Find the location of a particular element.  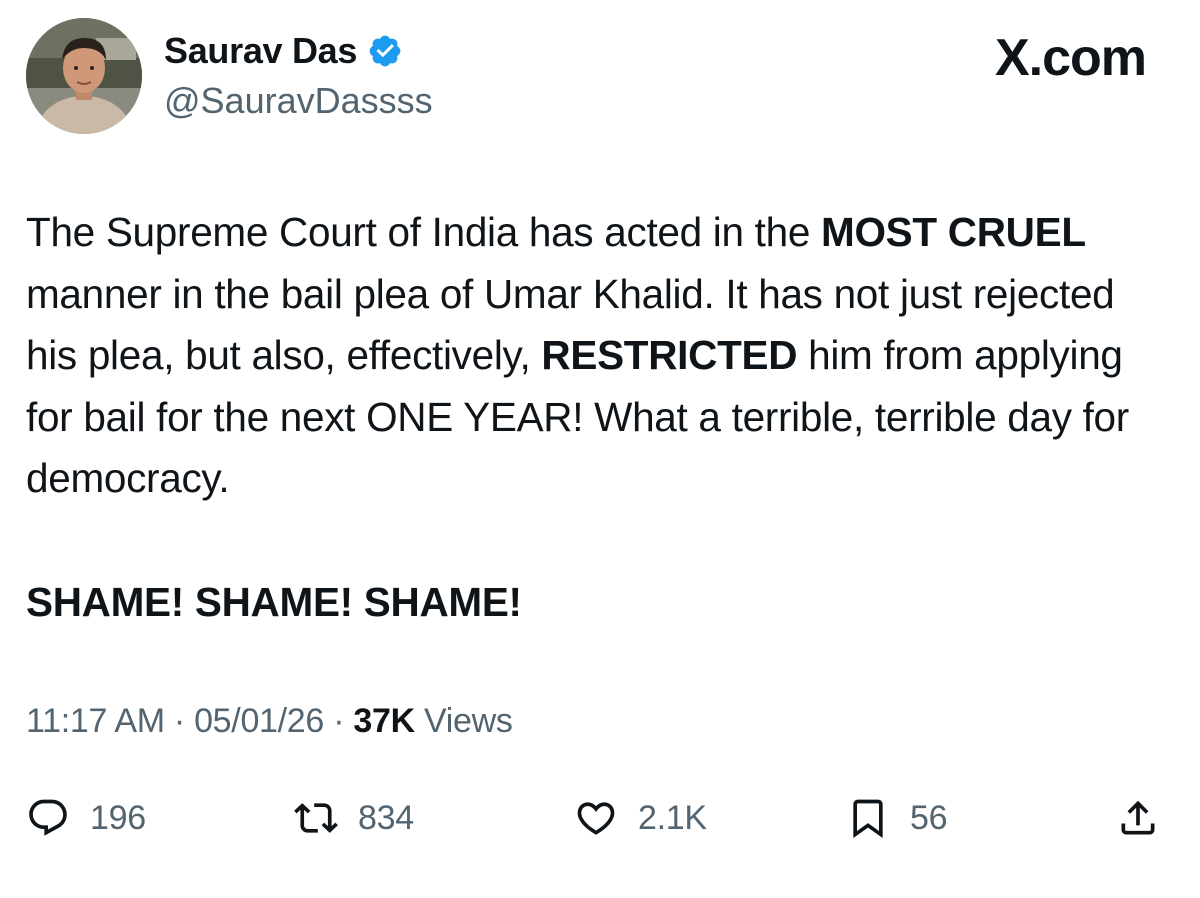

views-count: 37K is located at coordinates (384, 721).